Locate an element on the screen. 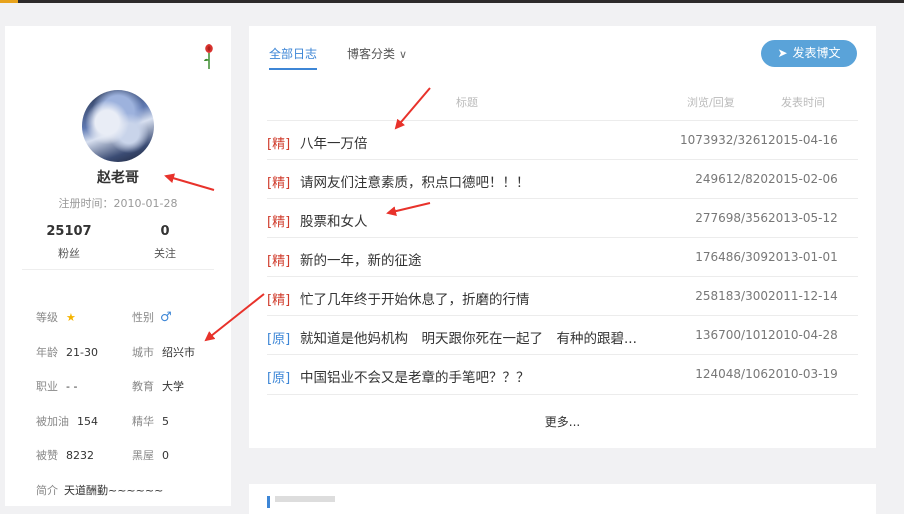  info-key: 职业 is located at coordinates (47, 386).